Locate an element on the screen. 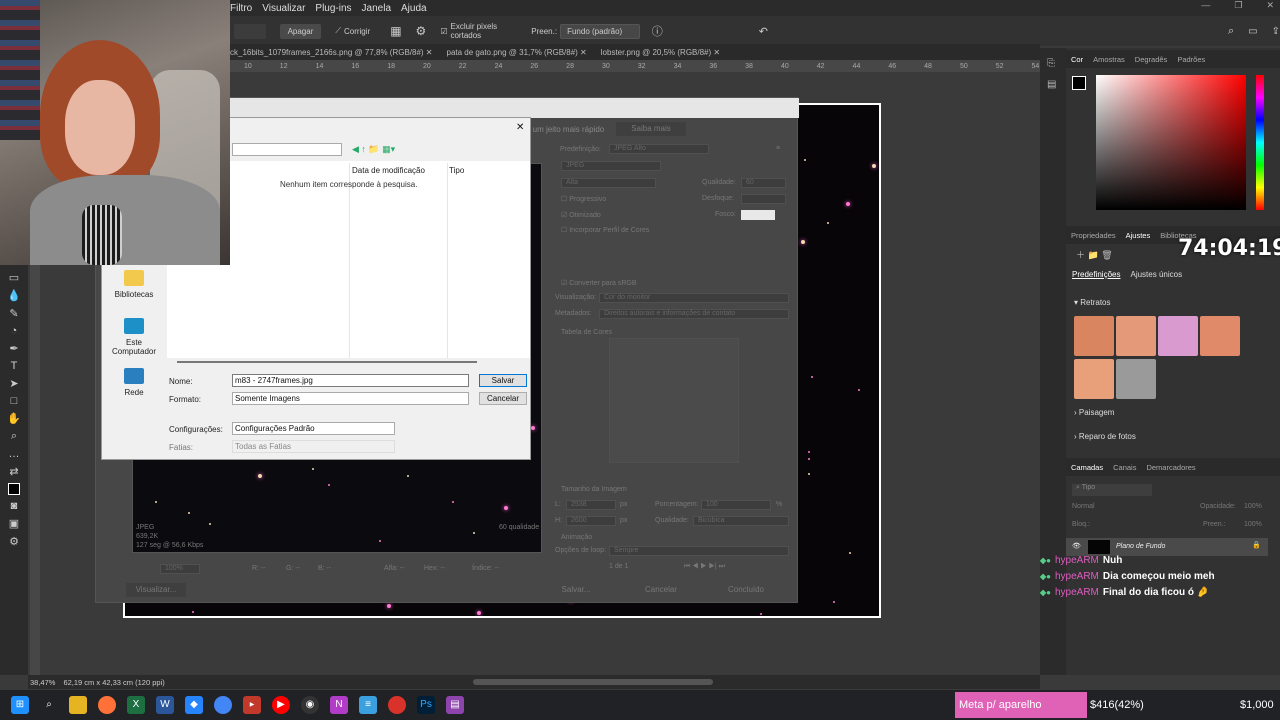  fill-input: 100% is located at coordinates (1253, 524).